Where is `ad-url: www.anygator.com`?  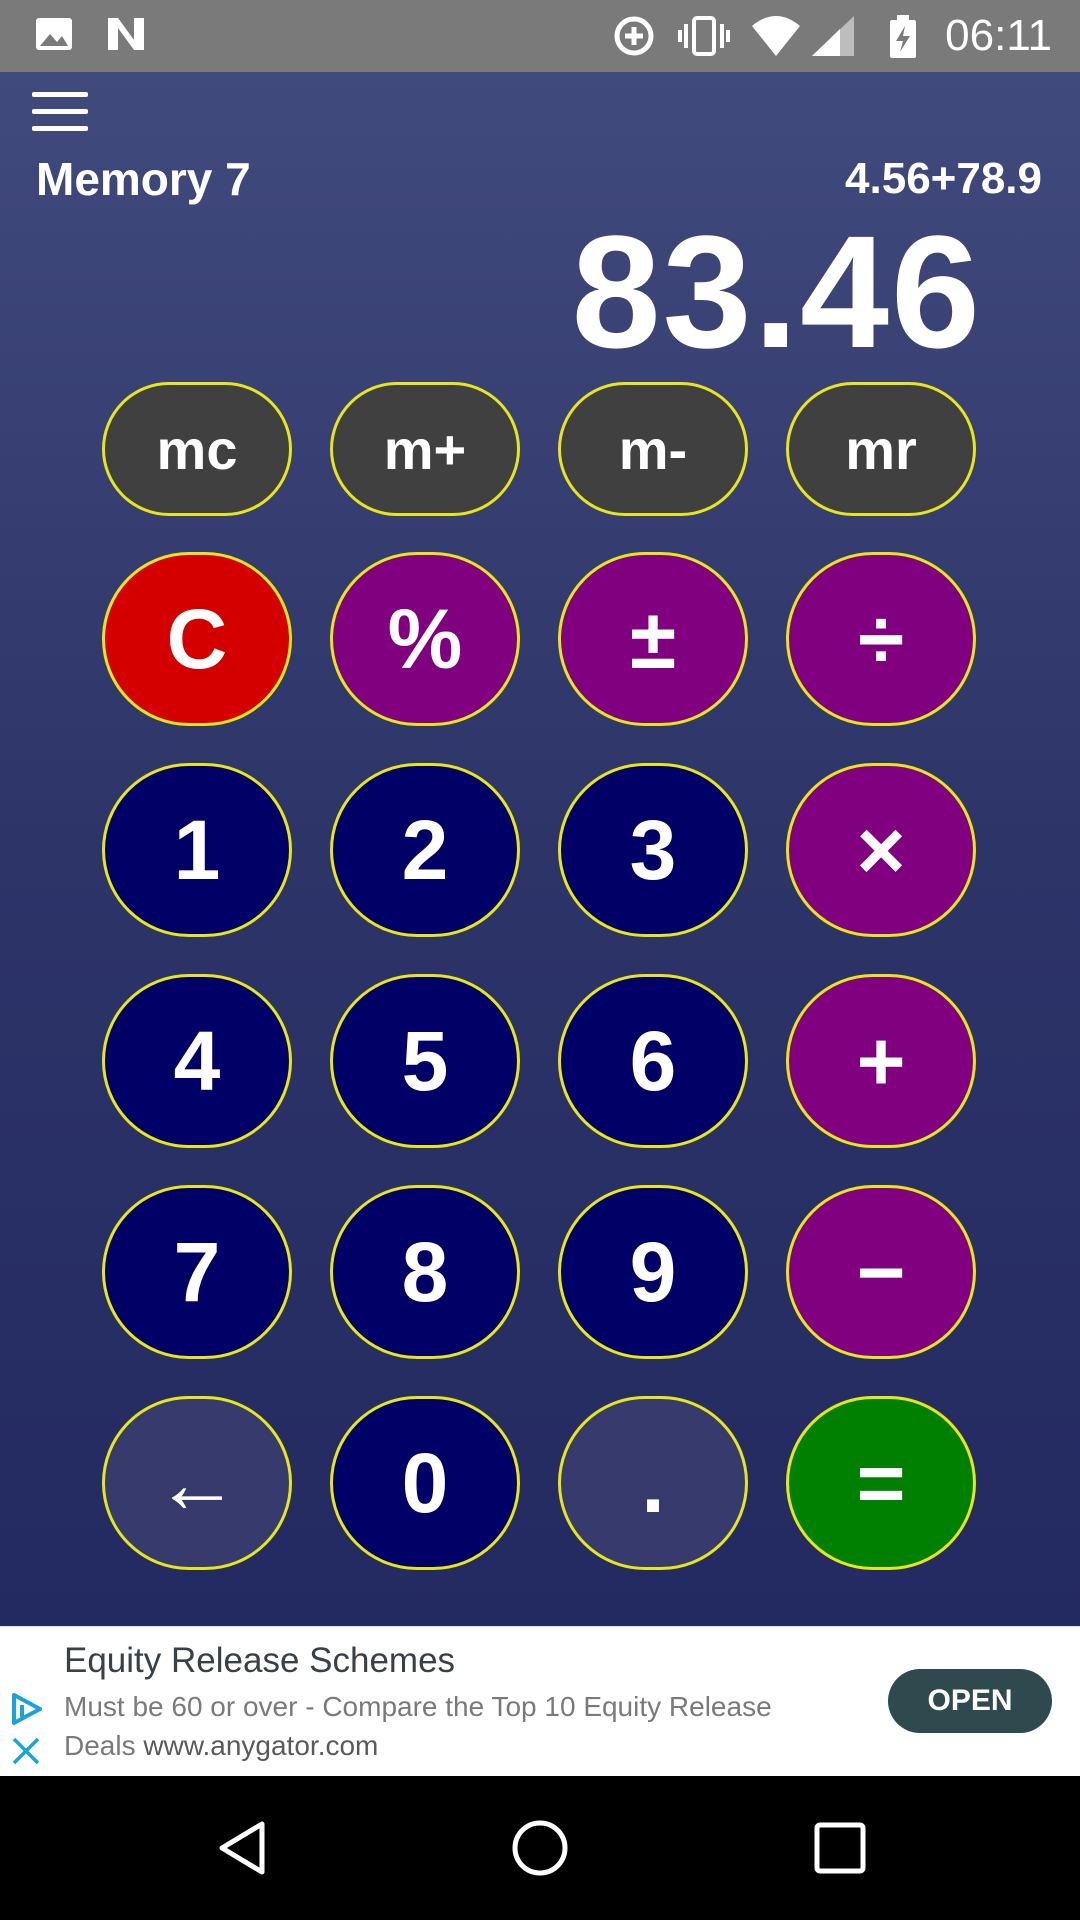 ad-url: www.anygator.com is located at coordinates (260, 1745).